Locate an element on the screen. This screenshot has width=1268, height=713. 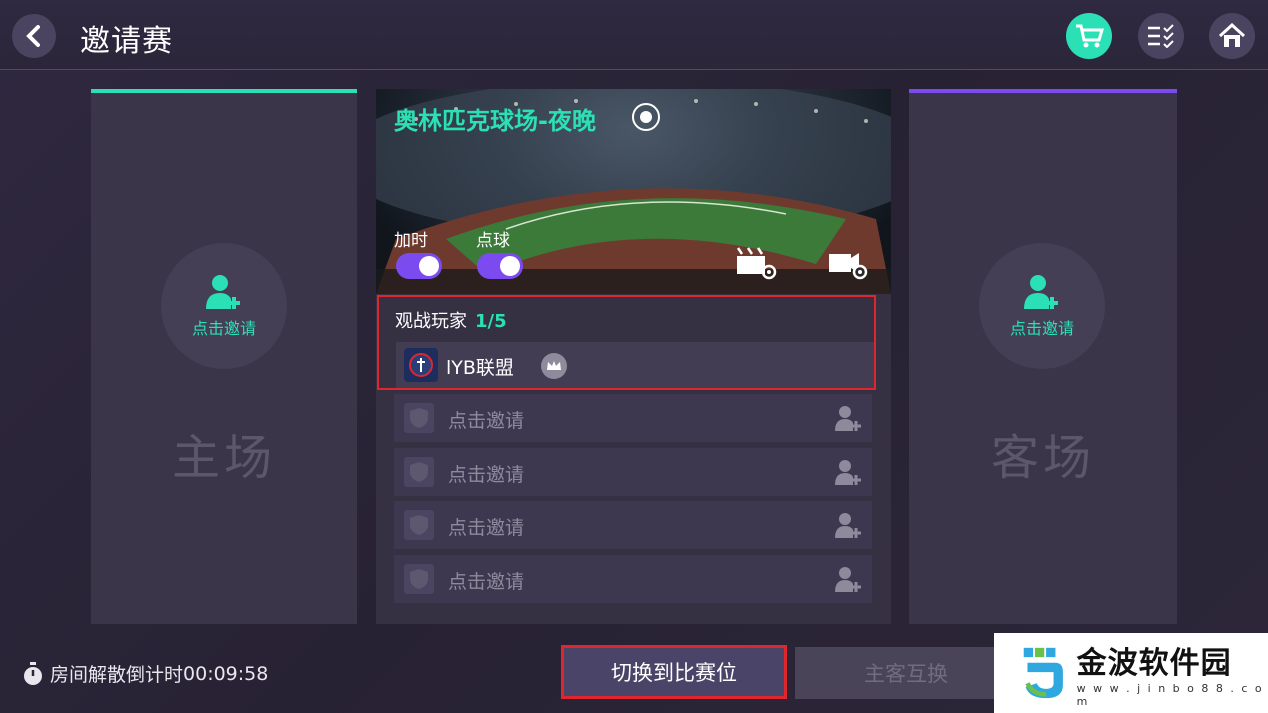
home-invite-button: 点击邀请 is located at coordinates (224, 306).